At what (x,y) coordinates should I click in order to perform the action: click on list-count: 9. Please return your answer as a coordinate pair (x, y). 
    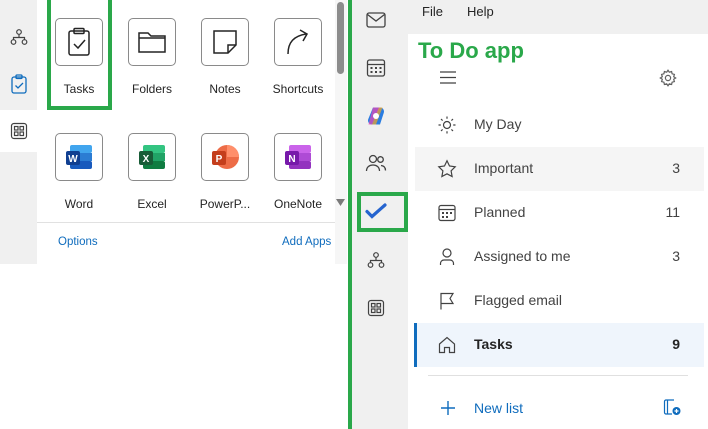
    Looking at the image, I should click on (676, 344).